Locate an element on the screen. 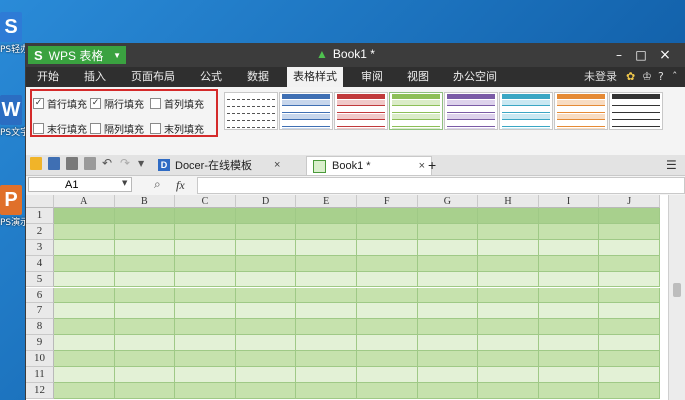 Image resolution: width=685 pixels, height=400 pixels. cell-H10 is located at coordinates (508, 359).